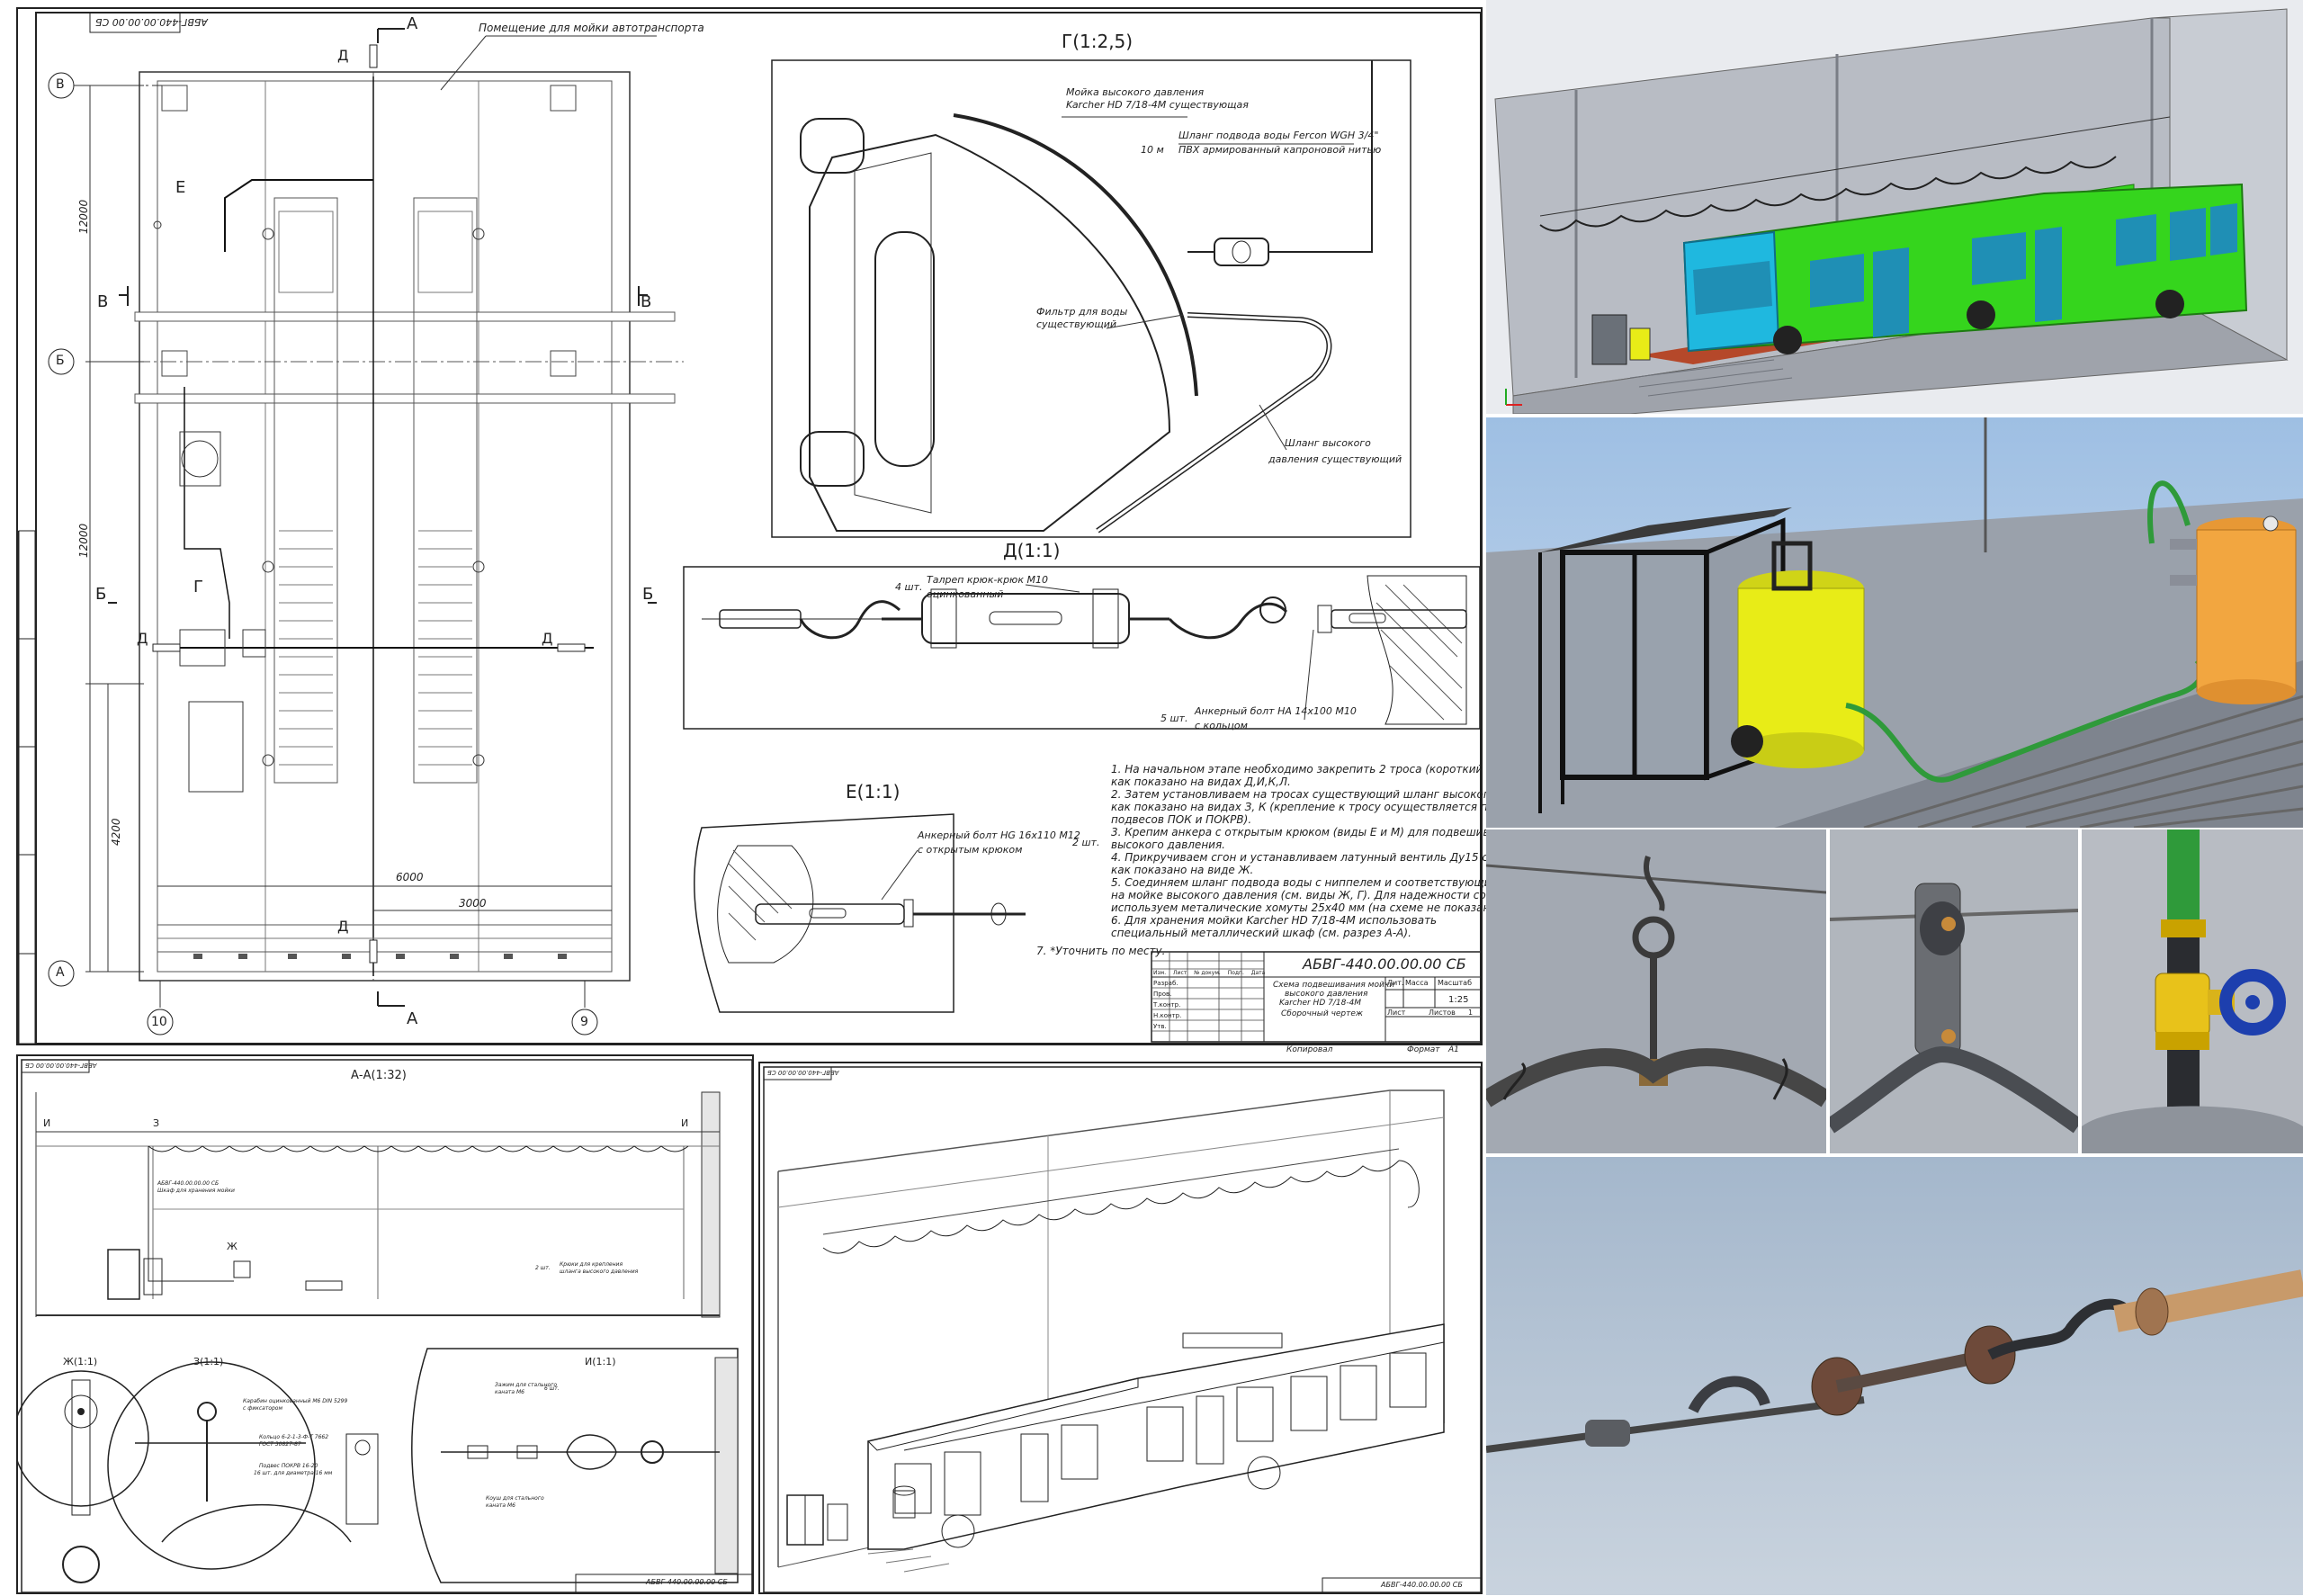 Image resolution: width=2303 pixels, height=1596 pixels. What do you see at coordinates (1323, 1013) in the screenshot?
I see `title-block-name-4: Сборочный чертеж` at bounding box center [1323, 1013].